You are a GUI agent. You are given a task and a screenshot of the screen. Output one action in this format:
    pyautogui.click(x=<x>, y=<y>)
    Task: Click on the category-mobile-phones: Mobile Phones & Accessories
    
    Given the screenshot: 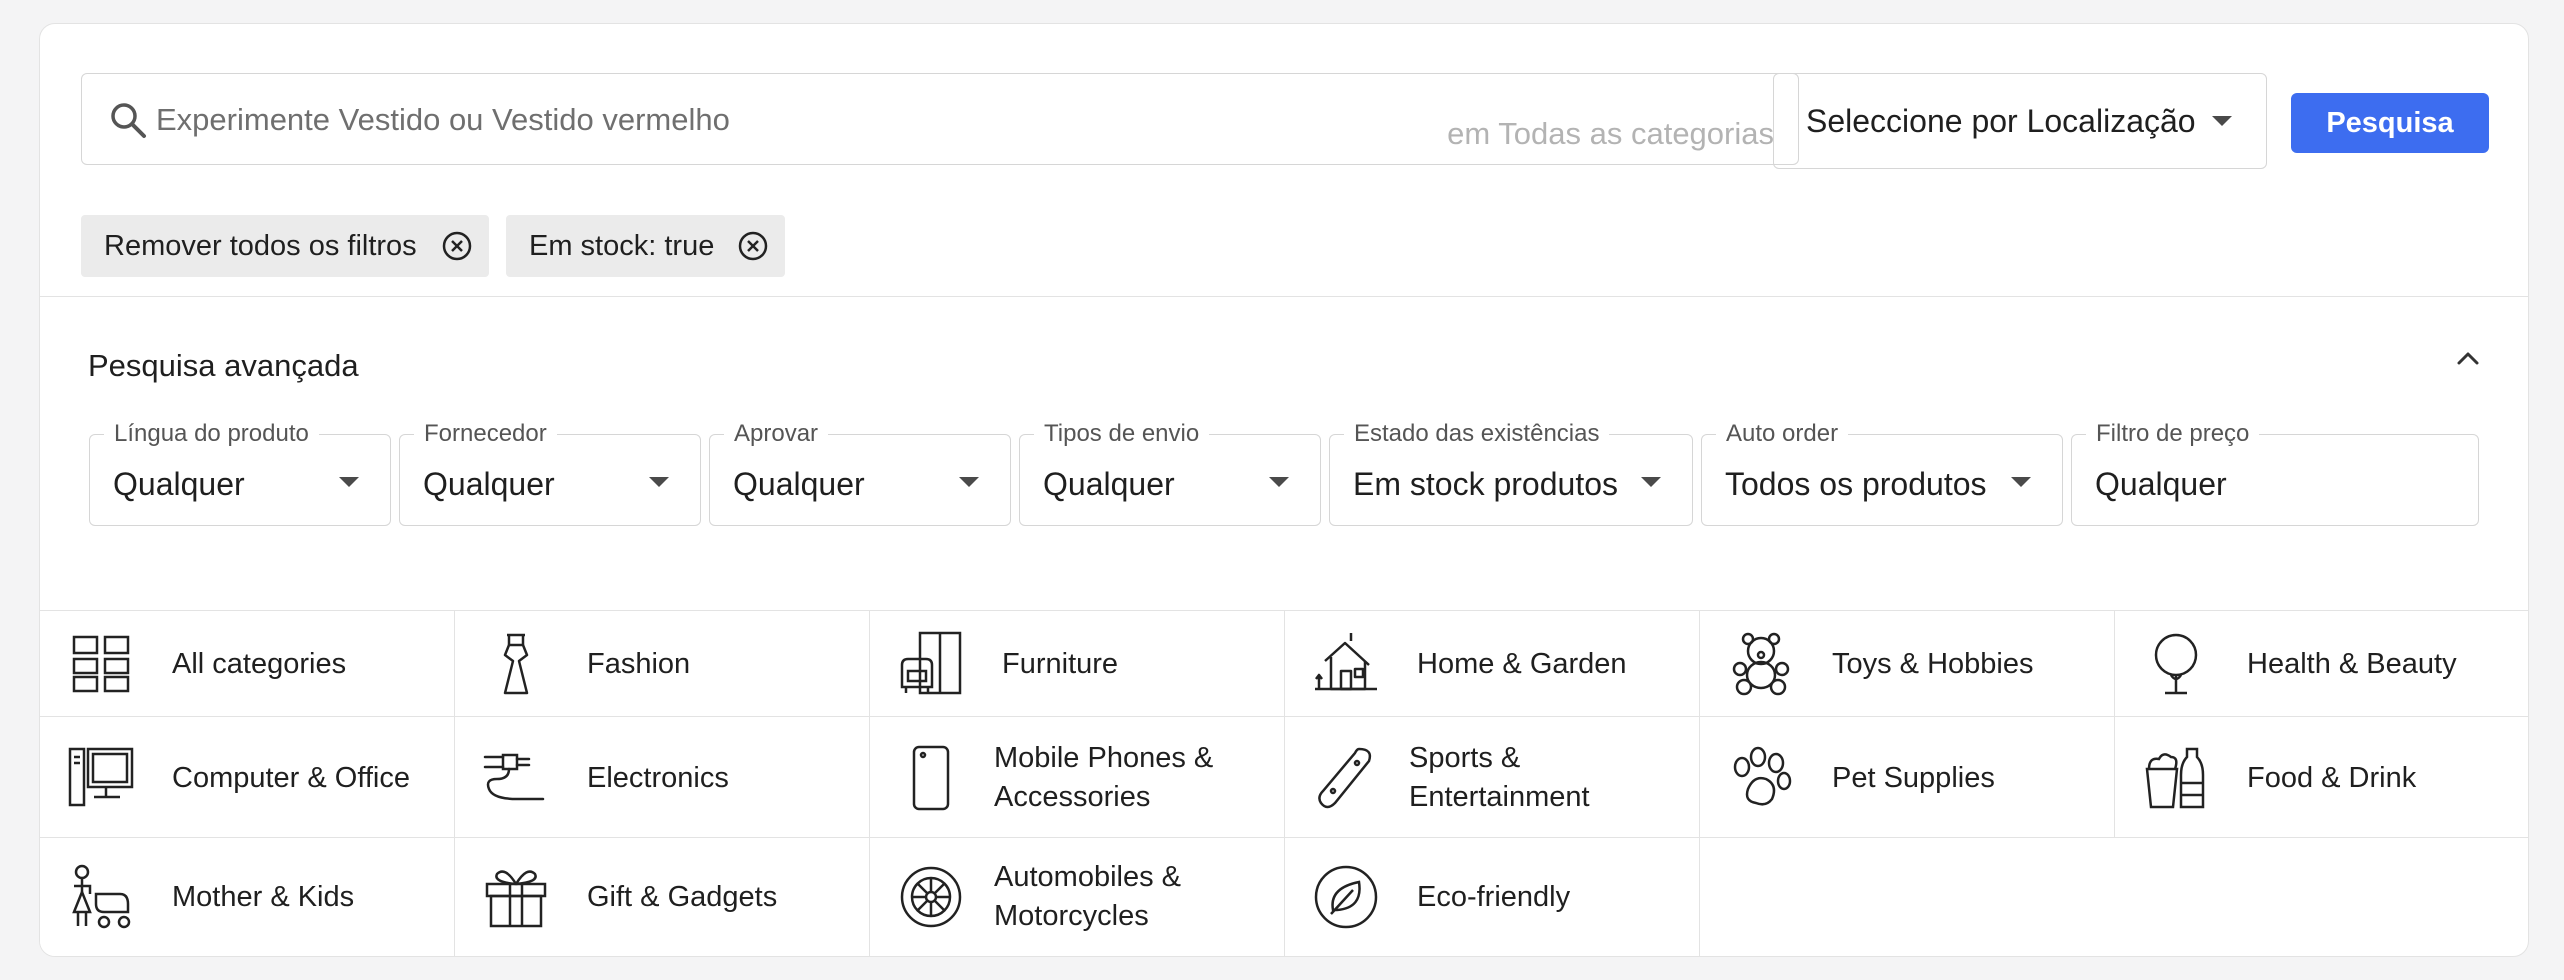 What is the action you would take?
    pyautogui.click(x=1077, y=777)
    